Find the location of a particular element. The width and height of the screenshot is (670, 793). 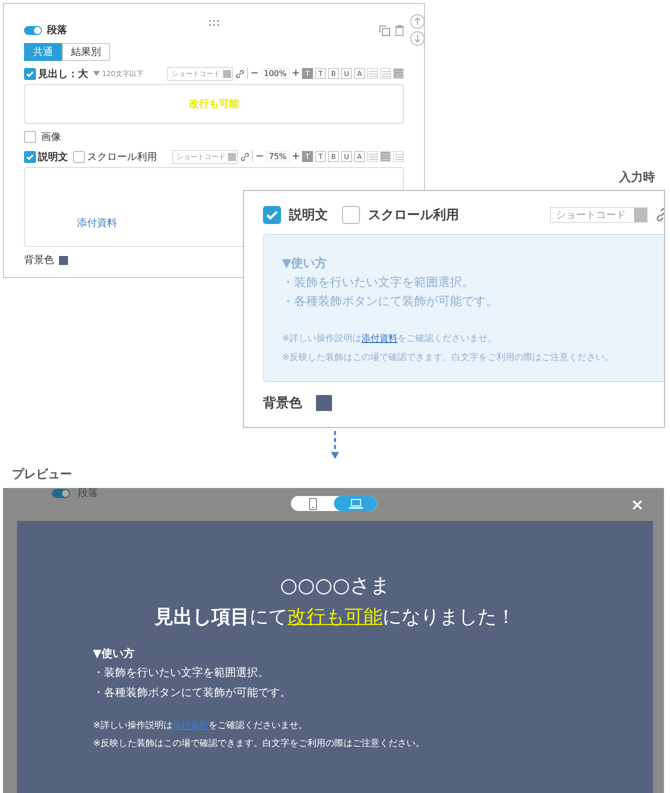

tab: 結果別 is located at coordinates (86, 52).